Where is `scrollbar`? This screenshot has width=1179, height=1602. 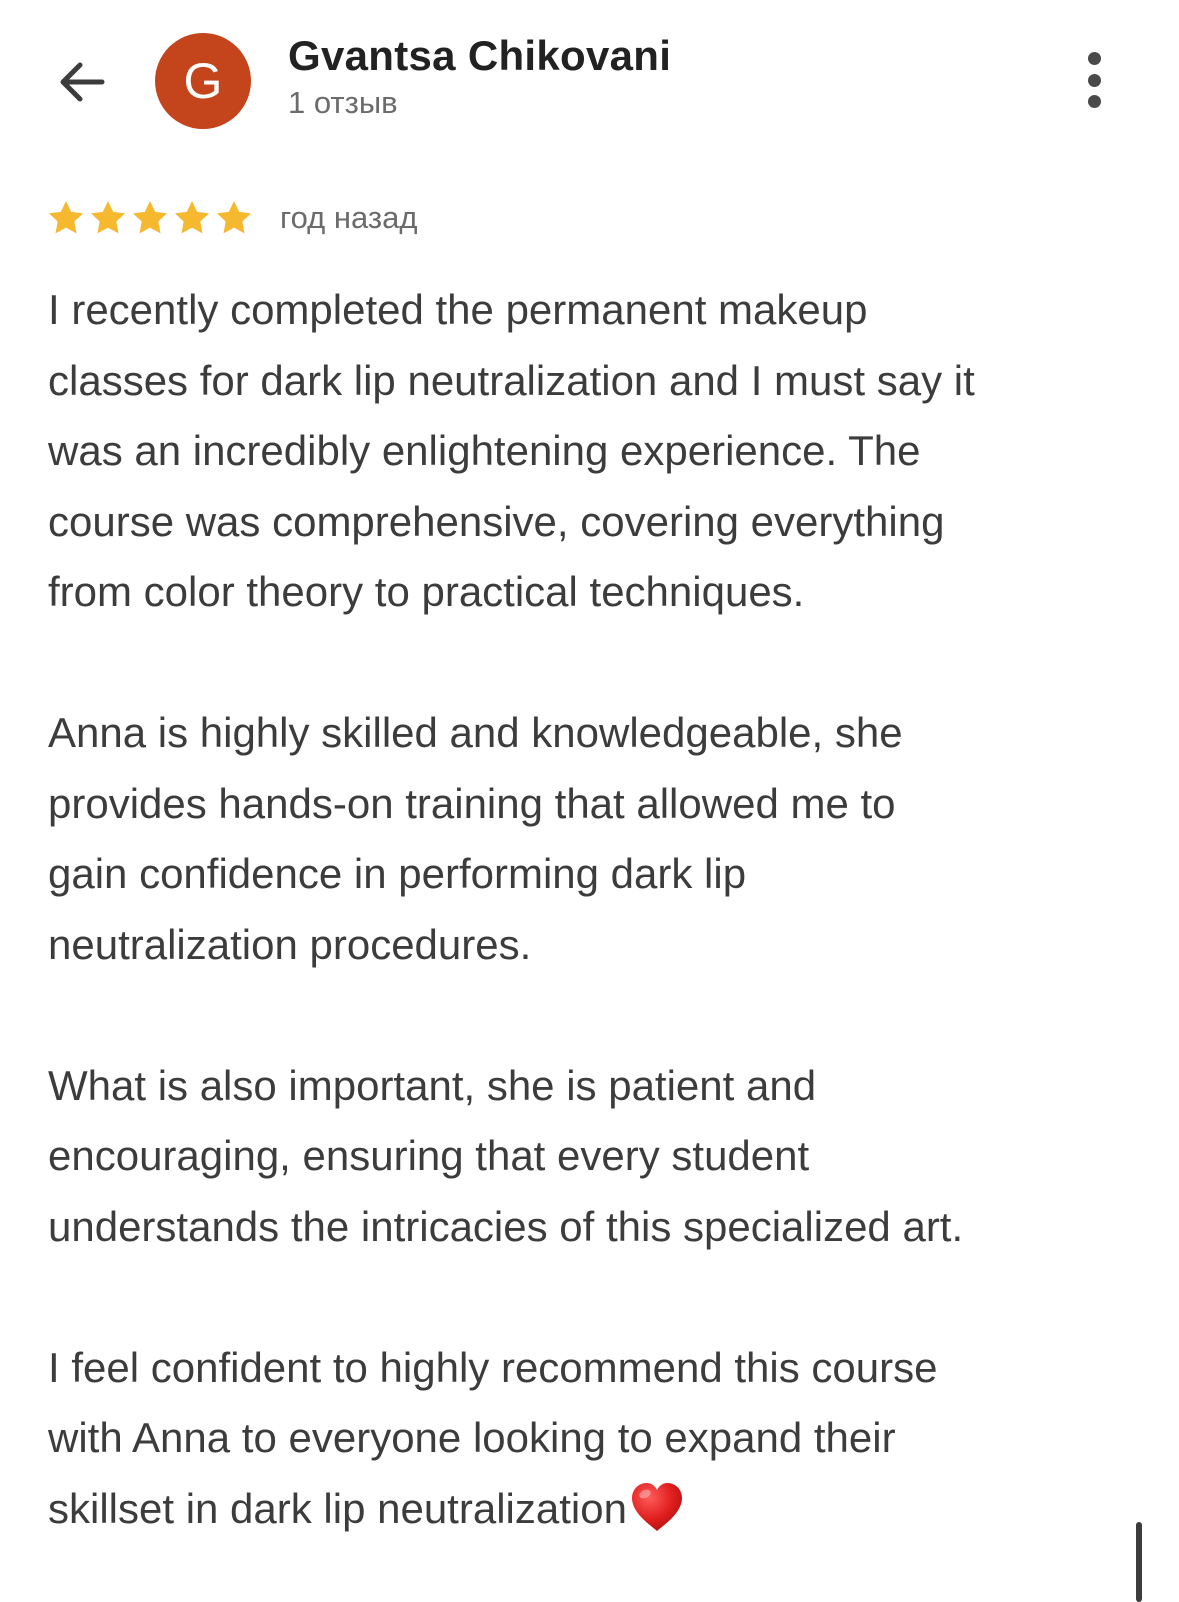 scrollbar is located at coordinates (1139, 1562).